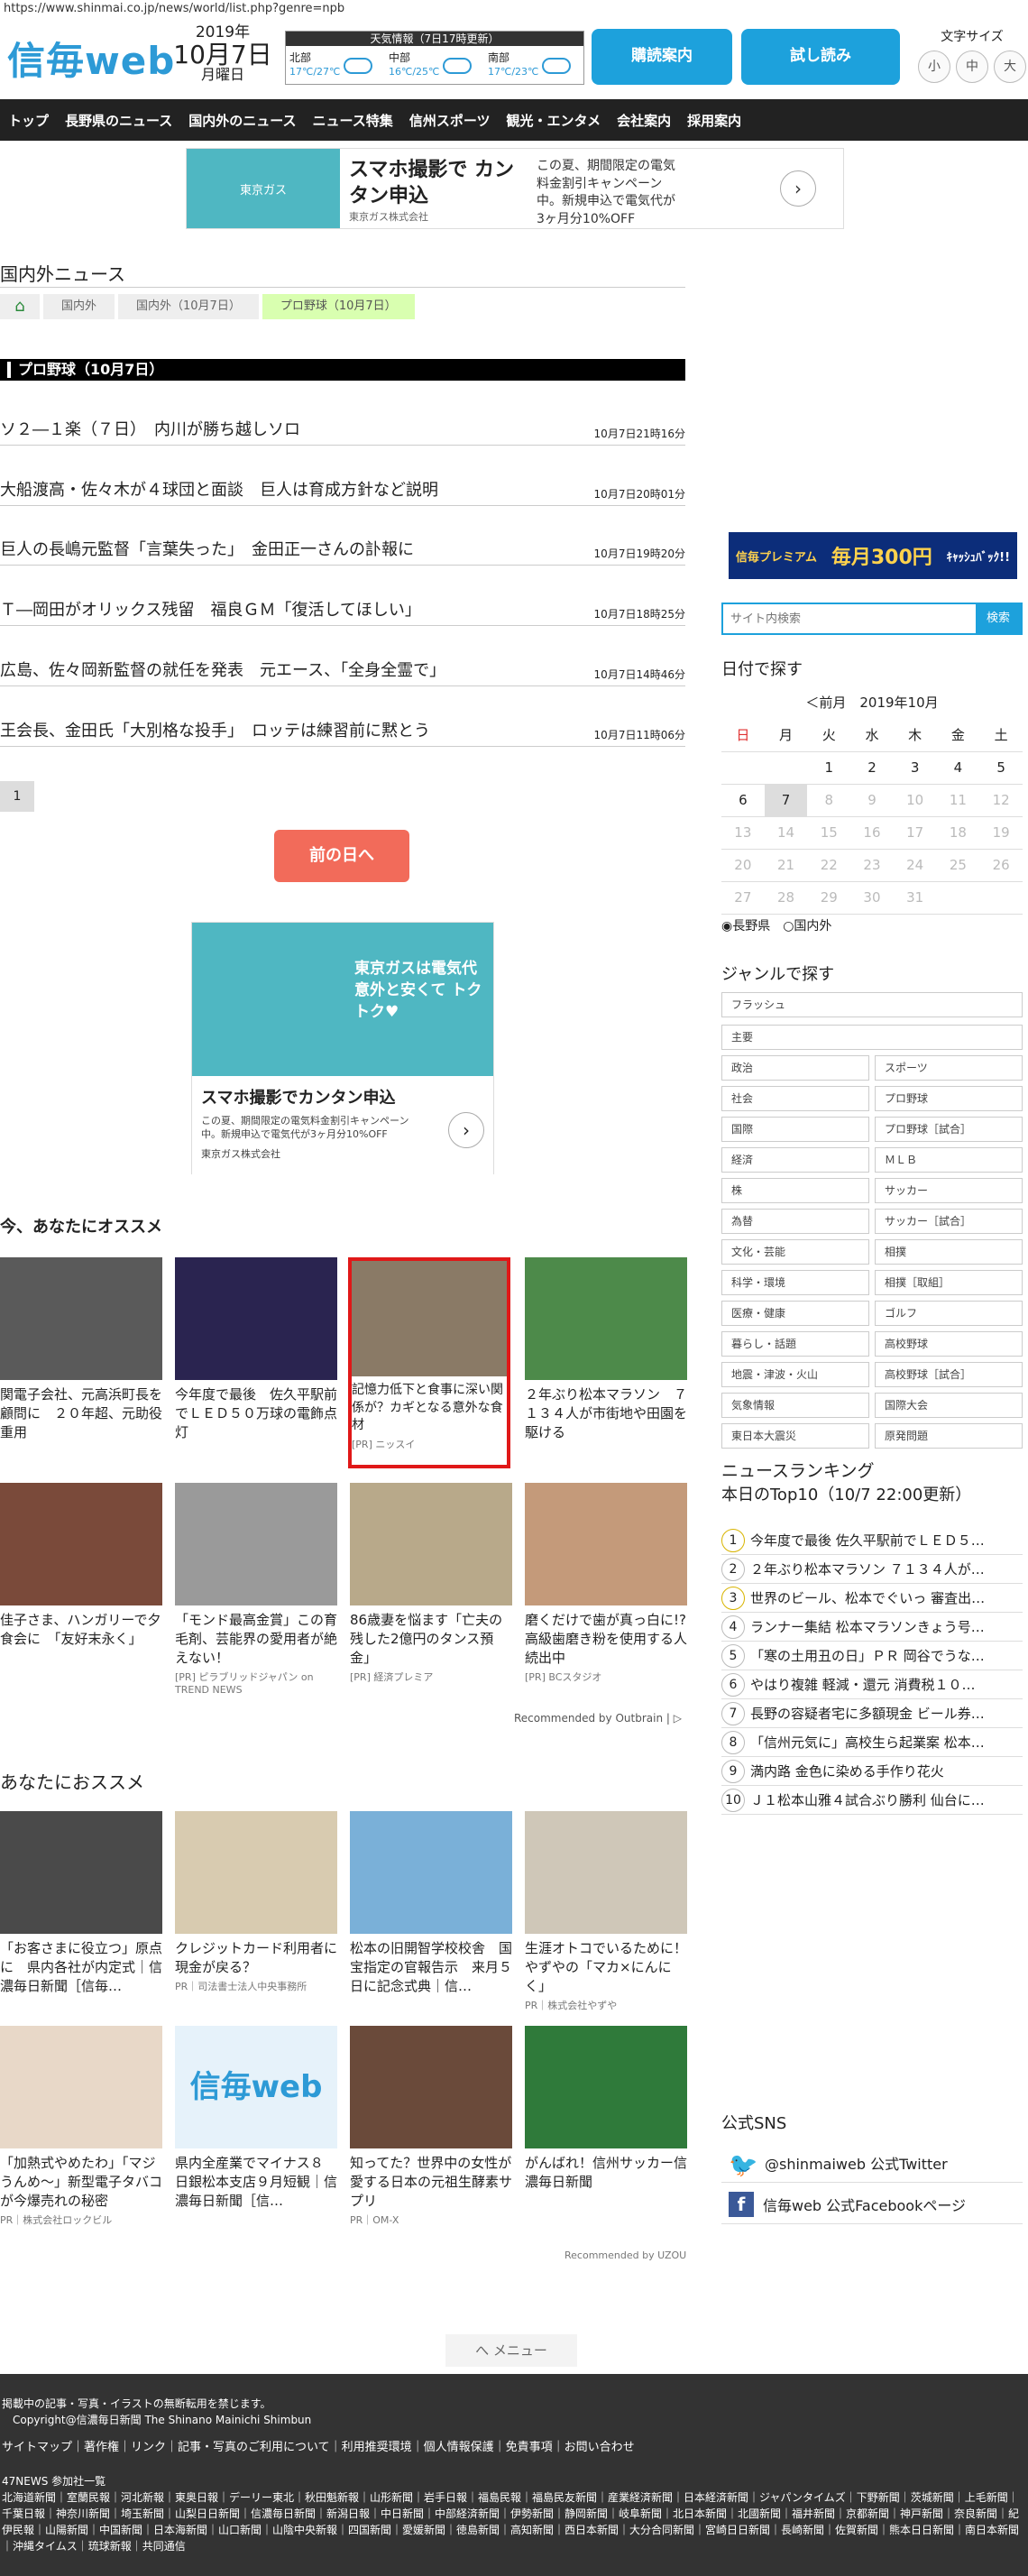  What do you see at coordinates (342, 431) in the screenshot?
I see `news-item: ソ２―１楽（７日） 内川が勝ち越しソロ 10月7日21時16分` at bounding box center [342, 431].